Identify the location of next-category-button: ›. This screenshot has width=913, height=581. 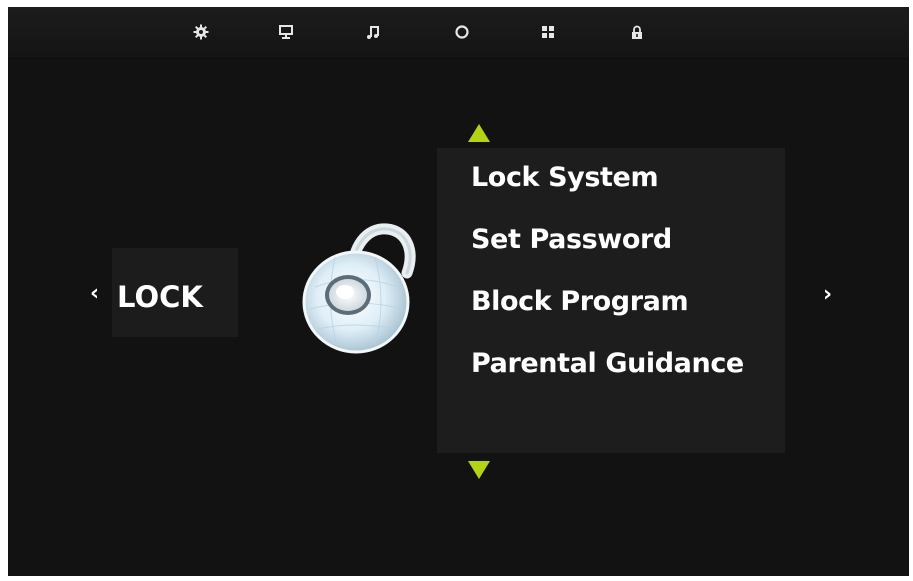
(827, 295).